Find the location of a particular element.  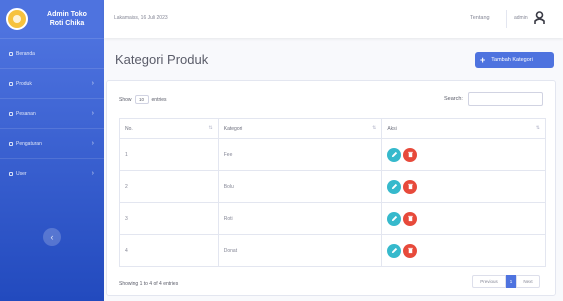

table-row: 1 Fee is located at coordinates (332, 154).